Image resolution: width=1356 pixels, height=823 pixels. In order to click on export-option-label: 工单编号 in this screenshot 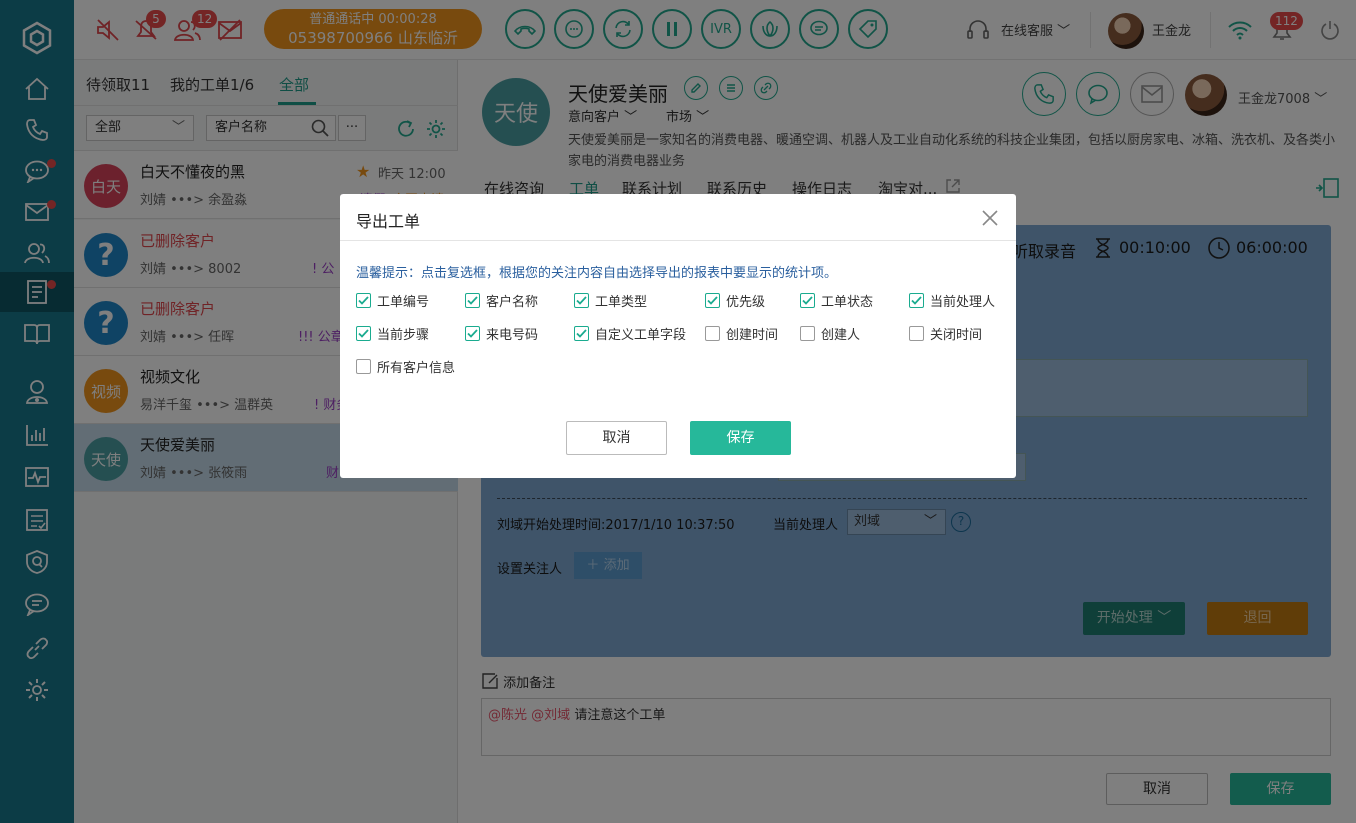, I will do `click(403, 302)`.